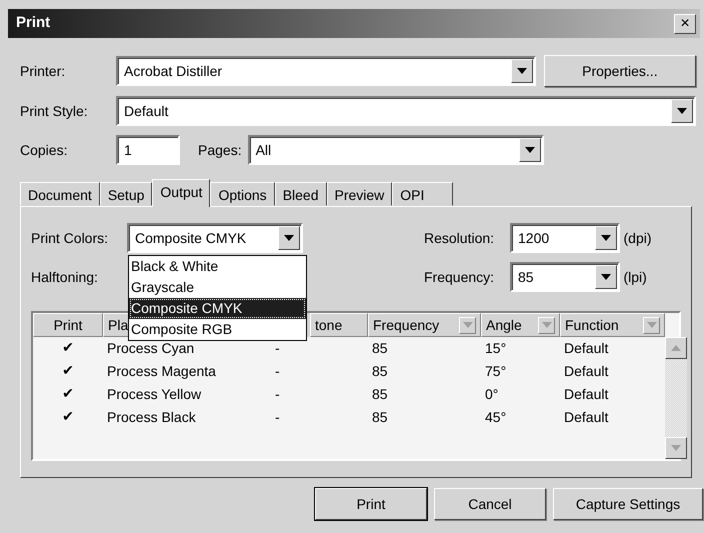 This screenshot has height=533, width=704. I want to click on column-header: Pla, so click(117, 325).